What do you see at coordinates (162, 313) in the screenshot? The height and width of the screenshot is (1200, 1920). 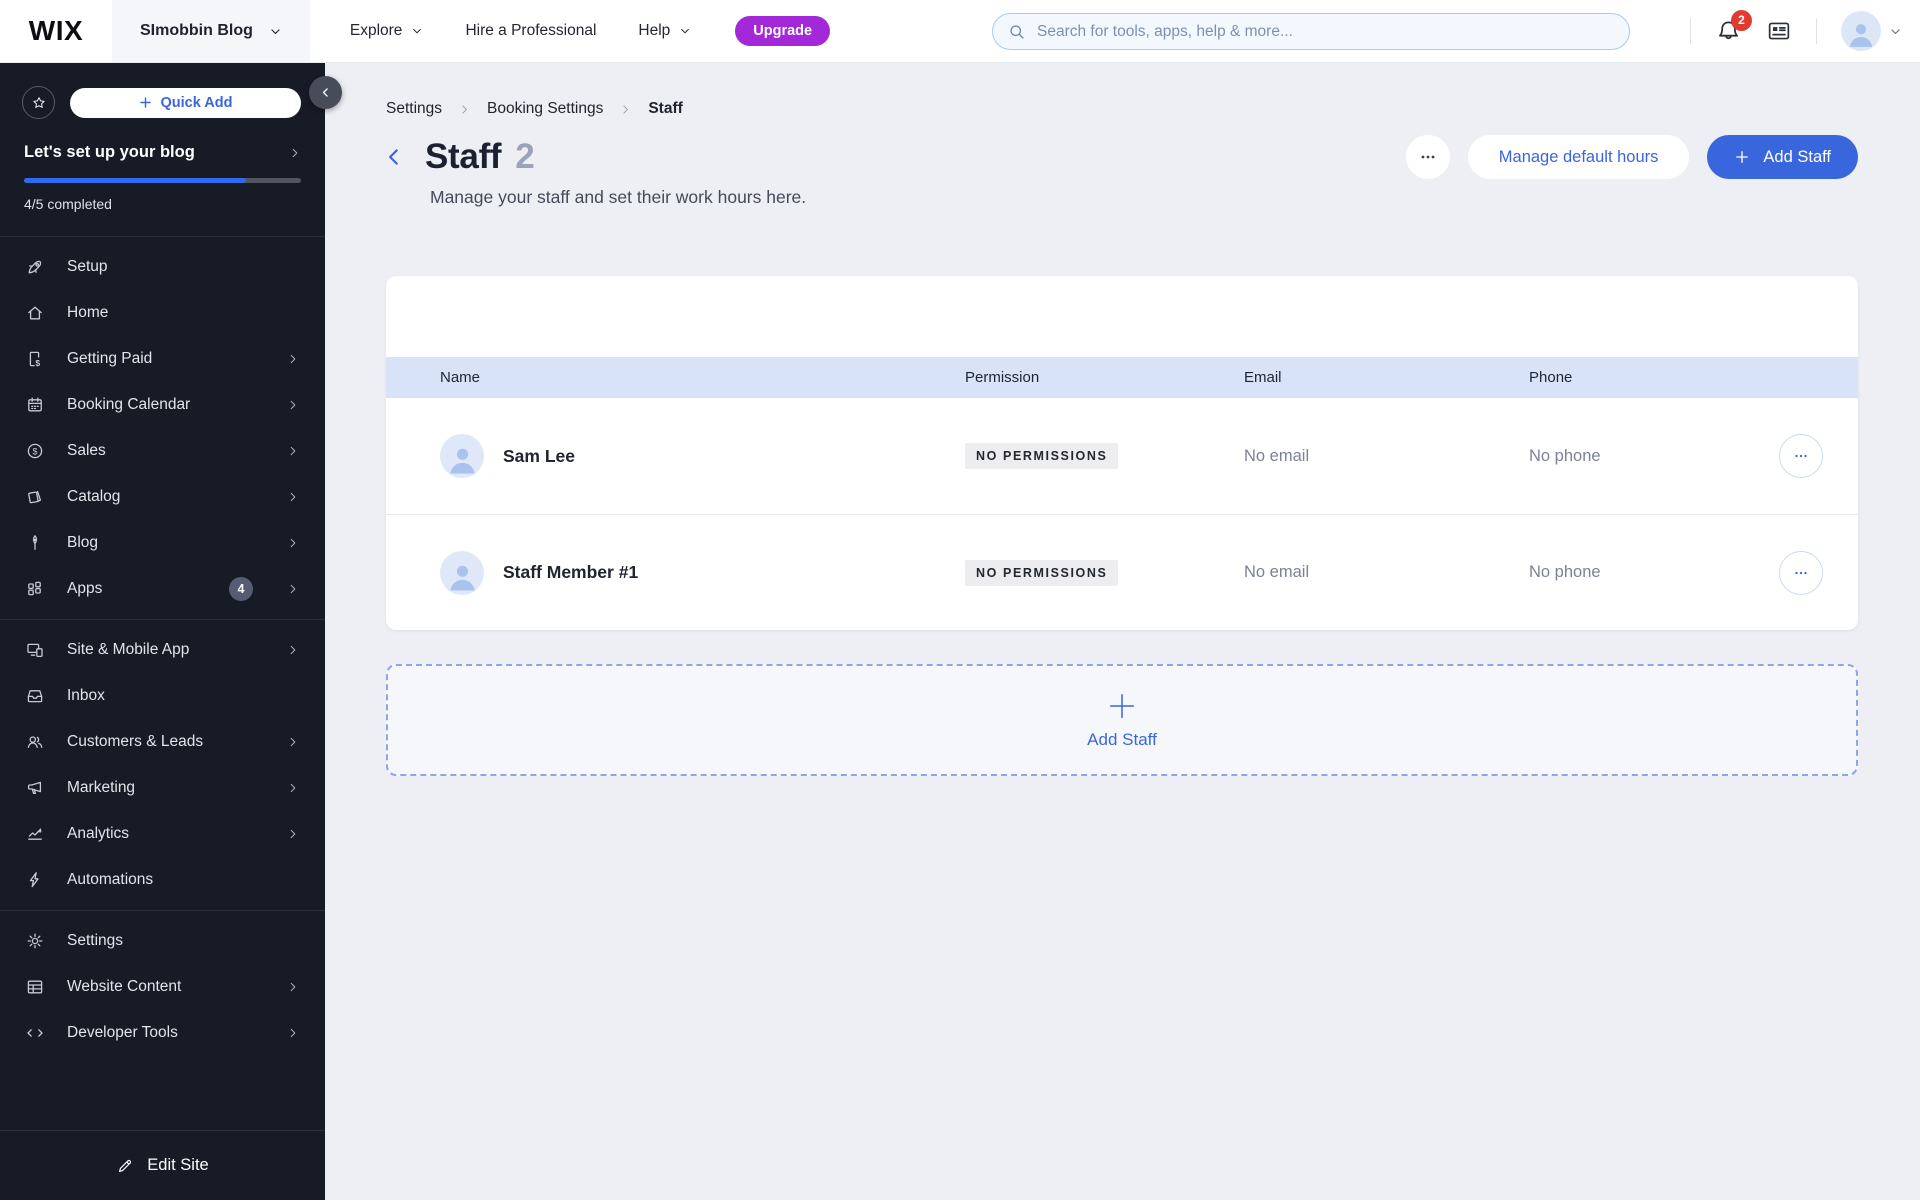 I see `sidebar-item-home: Home` at bounding box center [162, 313].